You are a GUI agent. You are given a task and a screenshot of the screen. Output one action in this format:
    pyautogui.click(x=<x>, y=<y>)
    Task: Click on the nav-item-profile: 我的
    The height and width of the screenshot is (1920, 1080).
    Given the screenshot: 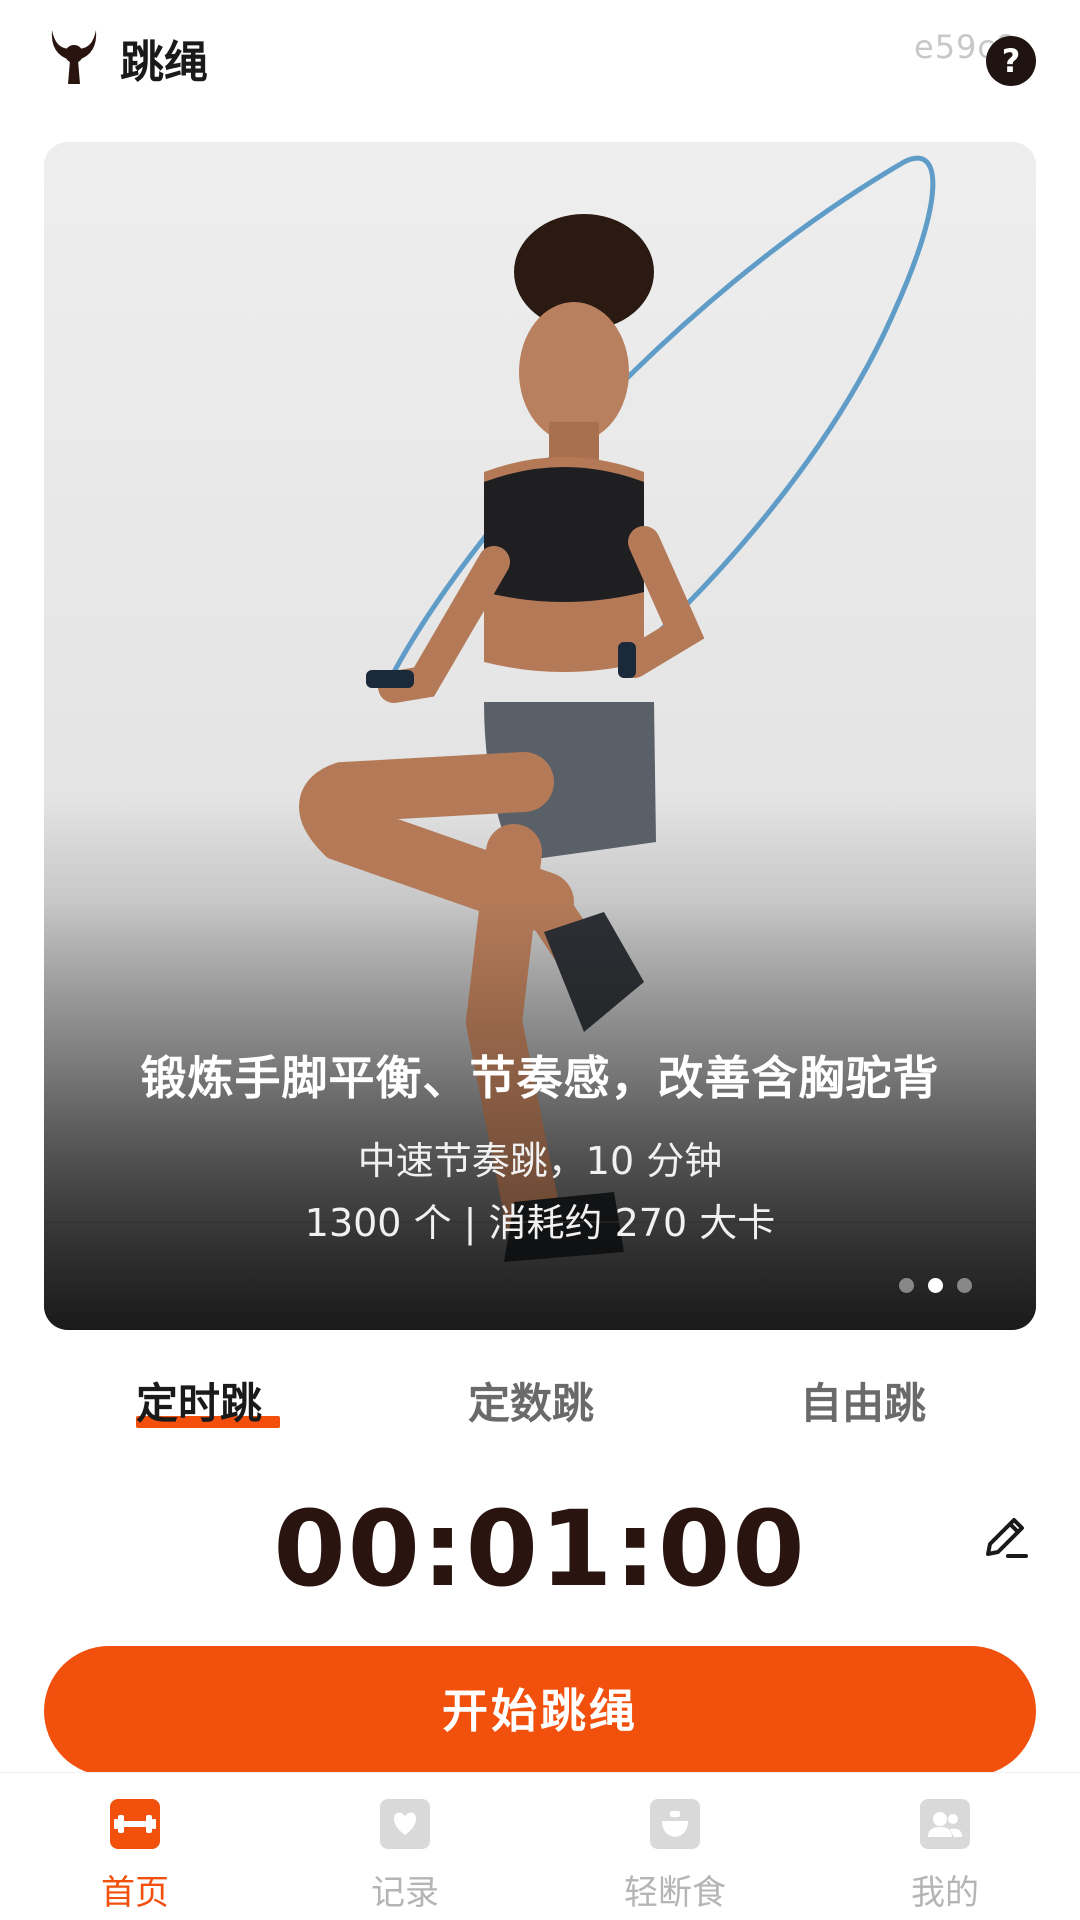 What is the action you would take?
    pyautogui.click(x=945, y=1855)
    